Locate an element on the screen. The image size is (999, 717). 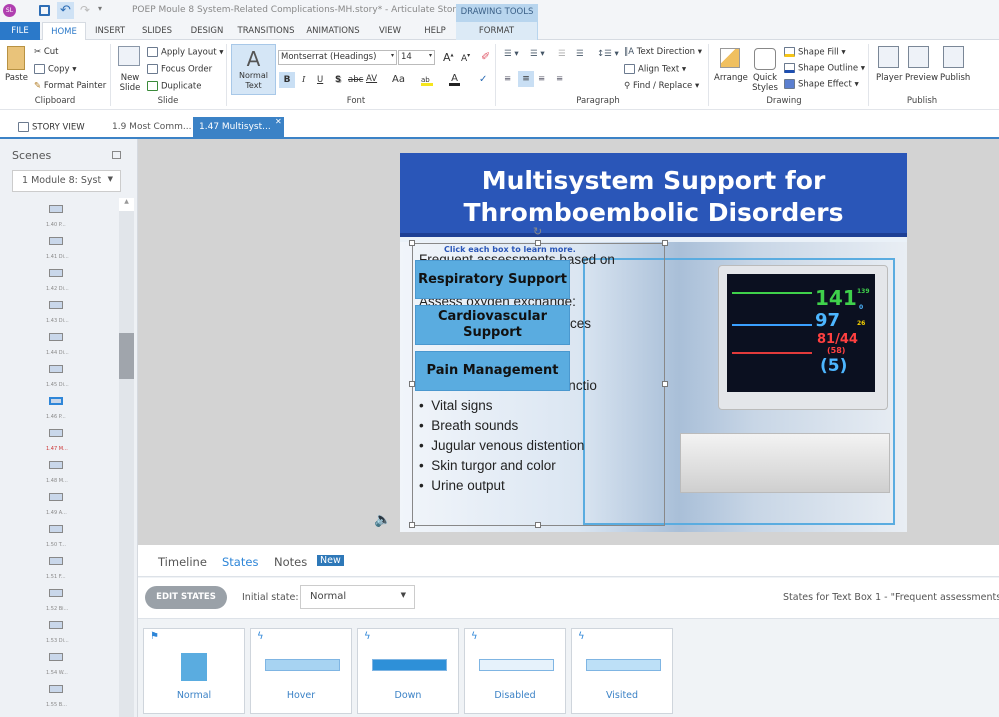
tab-notes: Notes is located at coordinates (290, 562).